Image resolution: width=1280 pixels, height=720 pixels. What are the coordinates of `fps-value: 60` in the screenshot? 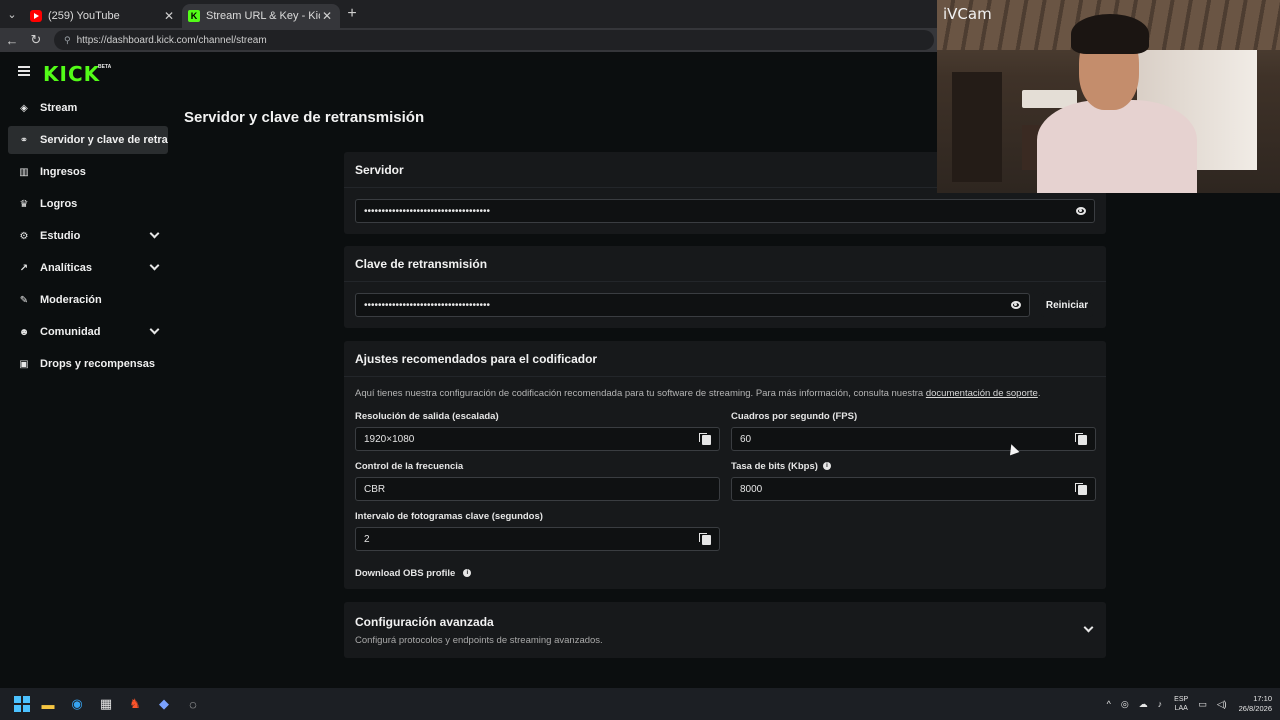 It's located at (746, 439).